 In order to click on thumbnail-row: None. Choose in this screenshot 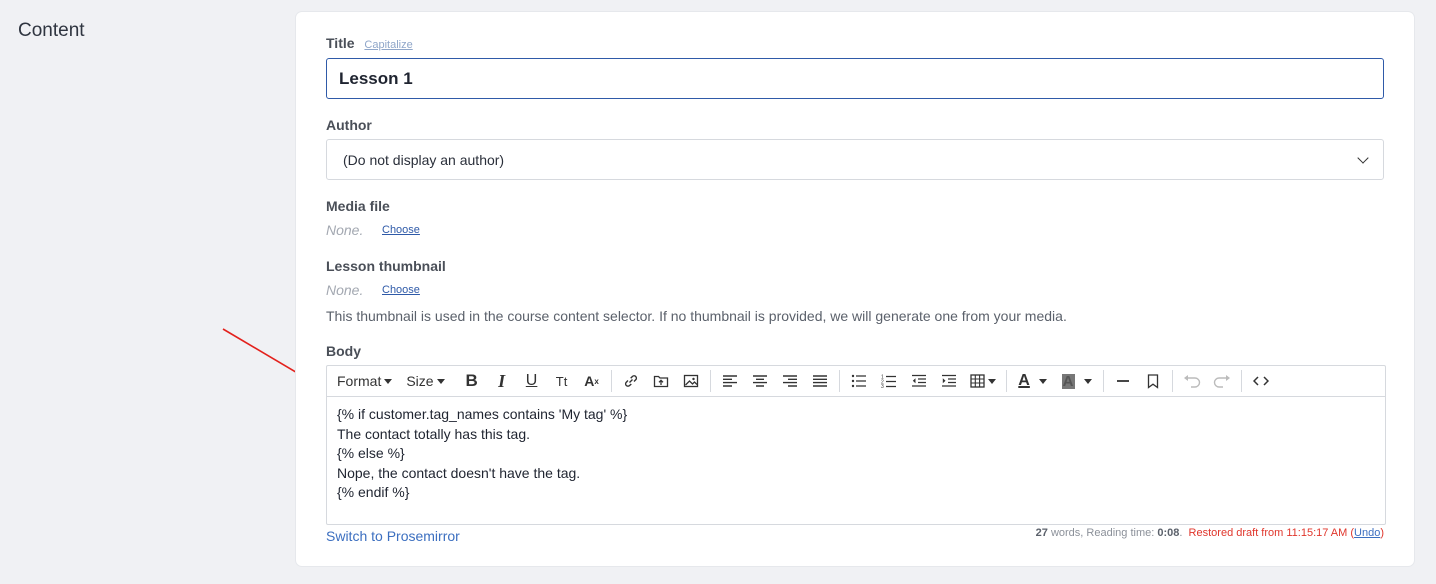, I will do `click(373, 290)`.